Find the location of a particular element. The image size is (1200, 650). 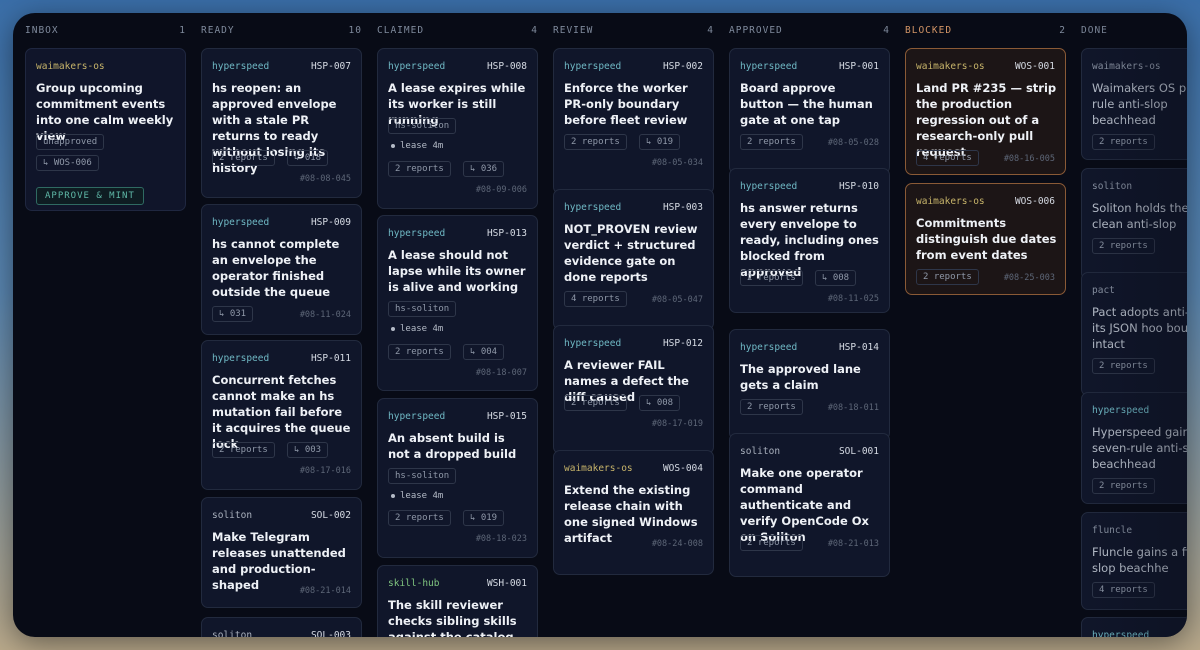

card-title: Soliton holds the l six clean anti-slop is located at coordinates (1139, 216).